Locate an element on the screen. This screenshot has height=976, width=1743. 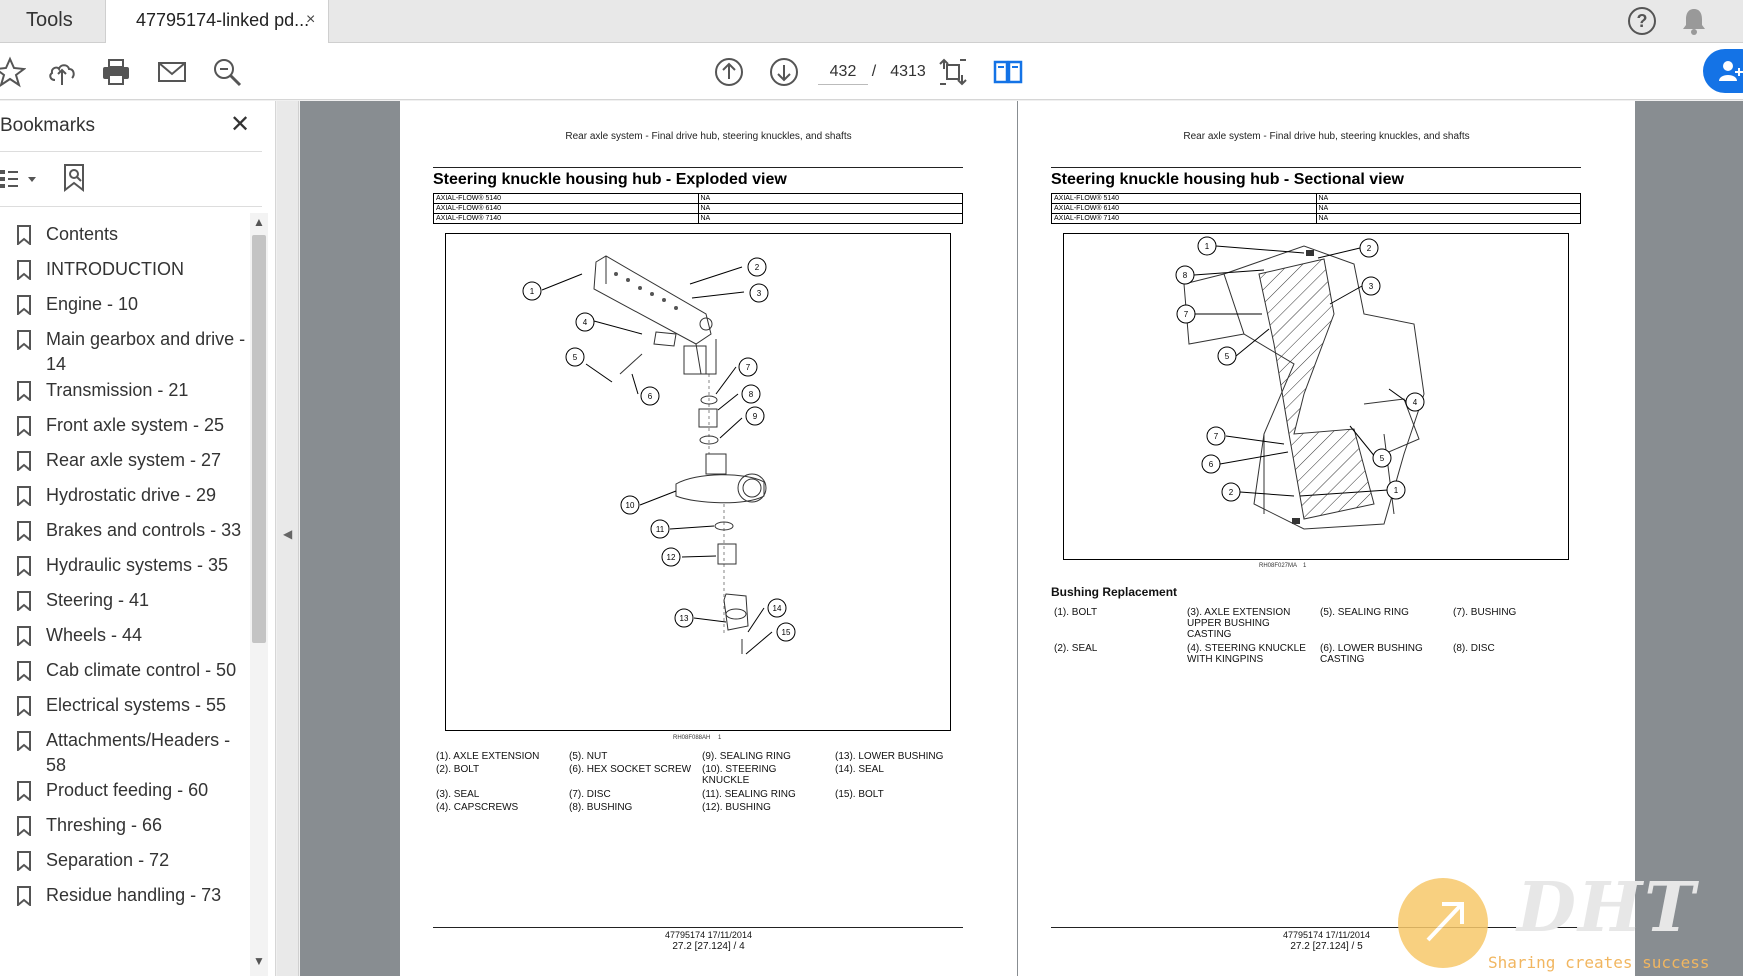
share-button is located at coordinates (1723, 71).